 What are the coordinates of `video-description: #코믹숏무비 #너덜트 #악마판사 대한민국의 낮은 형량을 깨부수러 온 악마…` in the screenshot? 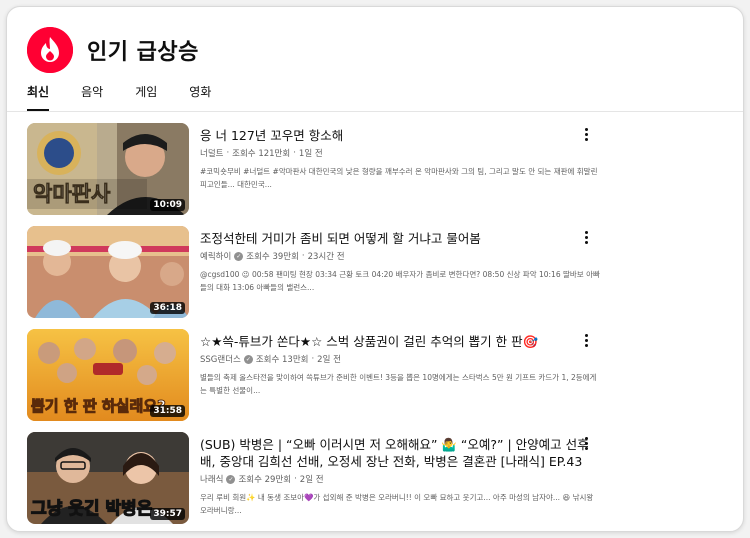 It's located at (399, 178).